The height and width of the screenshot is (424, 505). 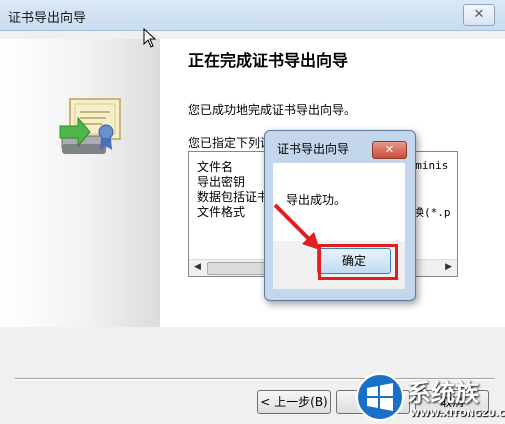 What do you see at coordinates (448, 267) in the screenshot?
I see `scroll-right-icon: ▶` at bounding box center [448, 267].